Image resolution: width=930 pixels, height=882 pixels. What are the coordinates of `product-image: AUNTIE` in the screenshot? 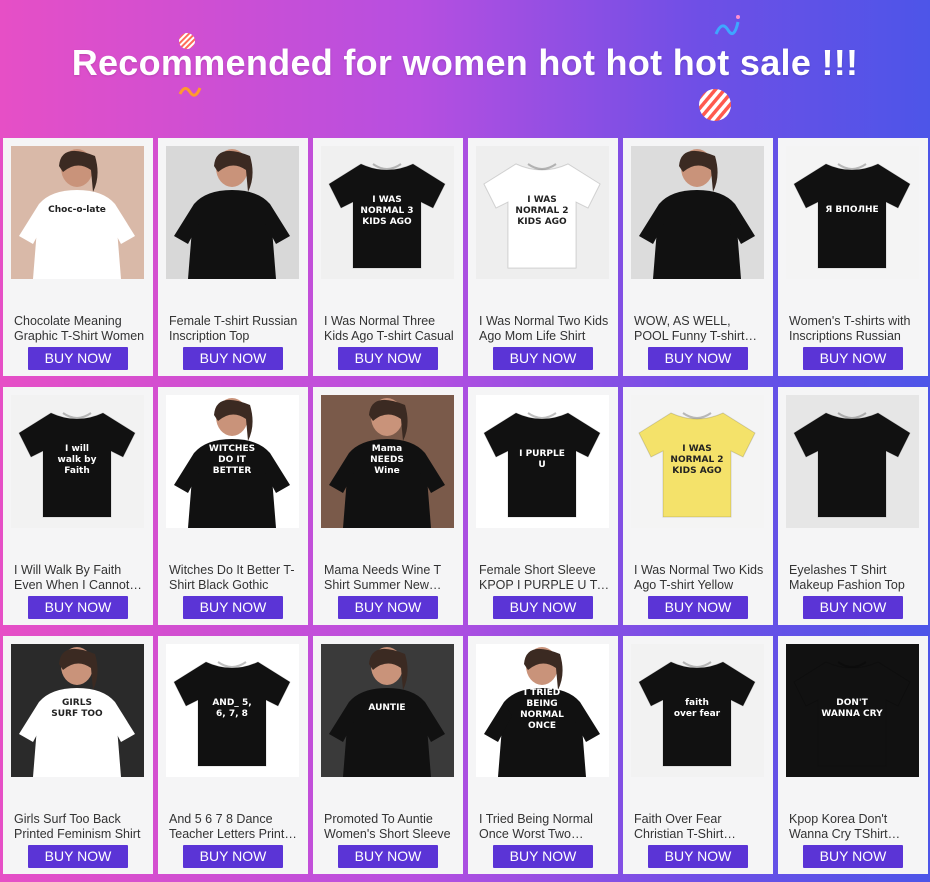 It's located at (387, 710).